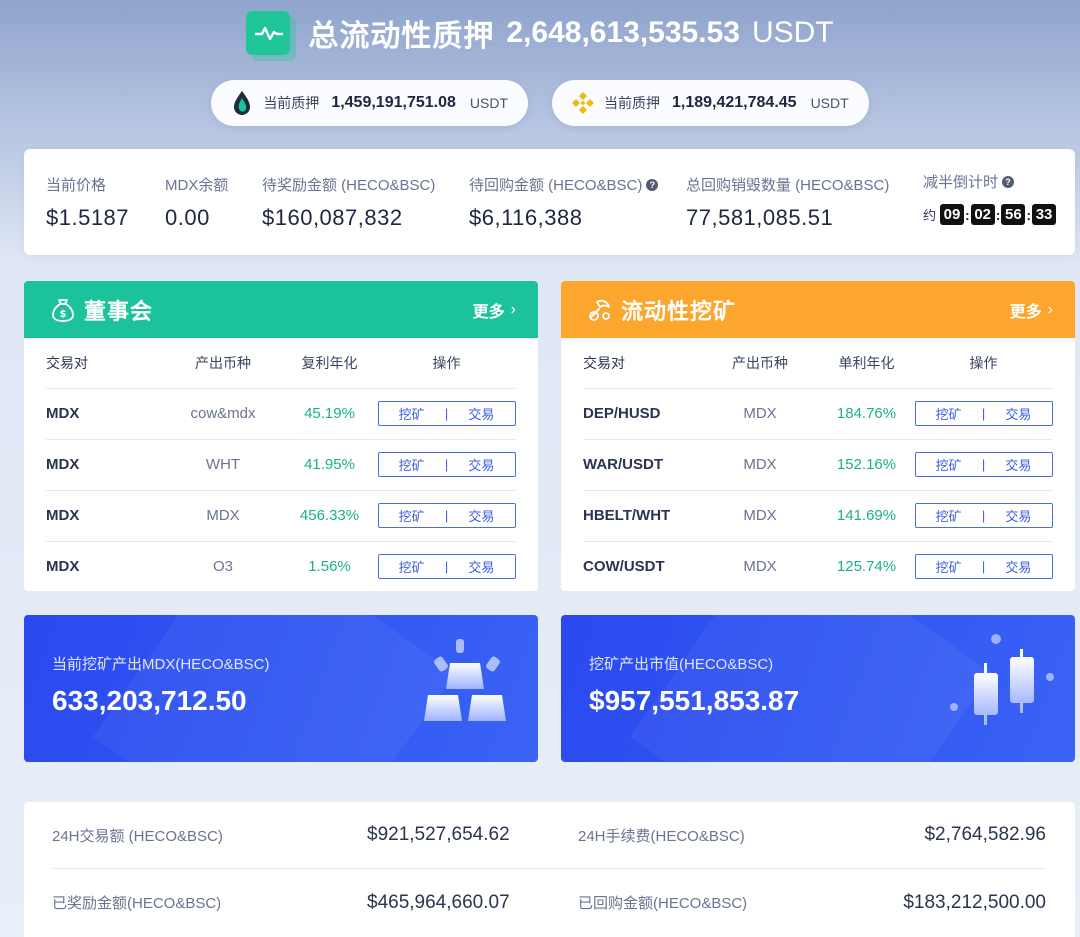  What do you see at coordinates (818, 309) in the screenshot?
I see `liquidity-panel-header: 流动性挖矿 更多 ›` at bounding box center [818, 309].